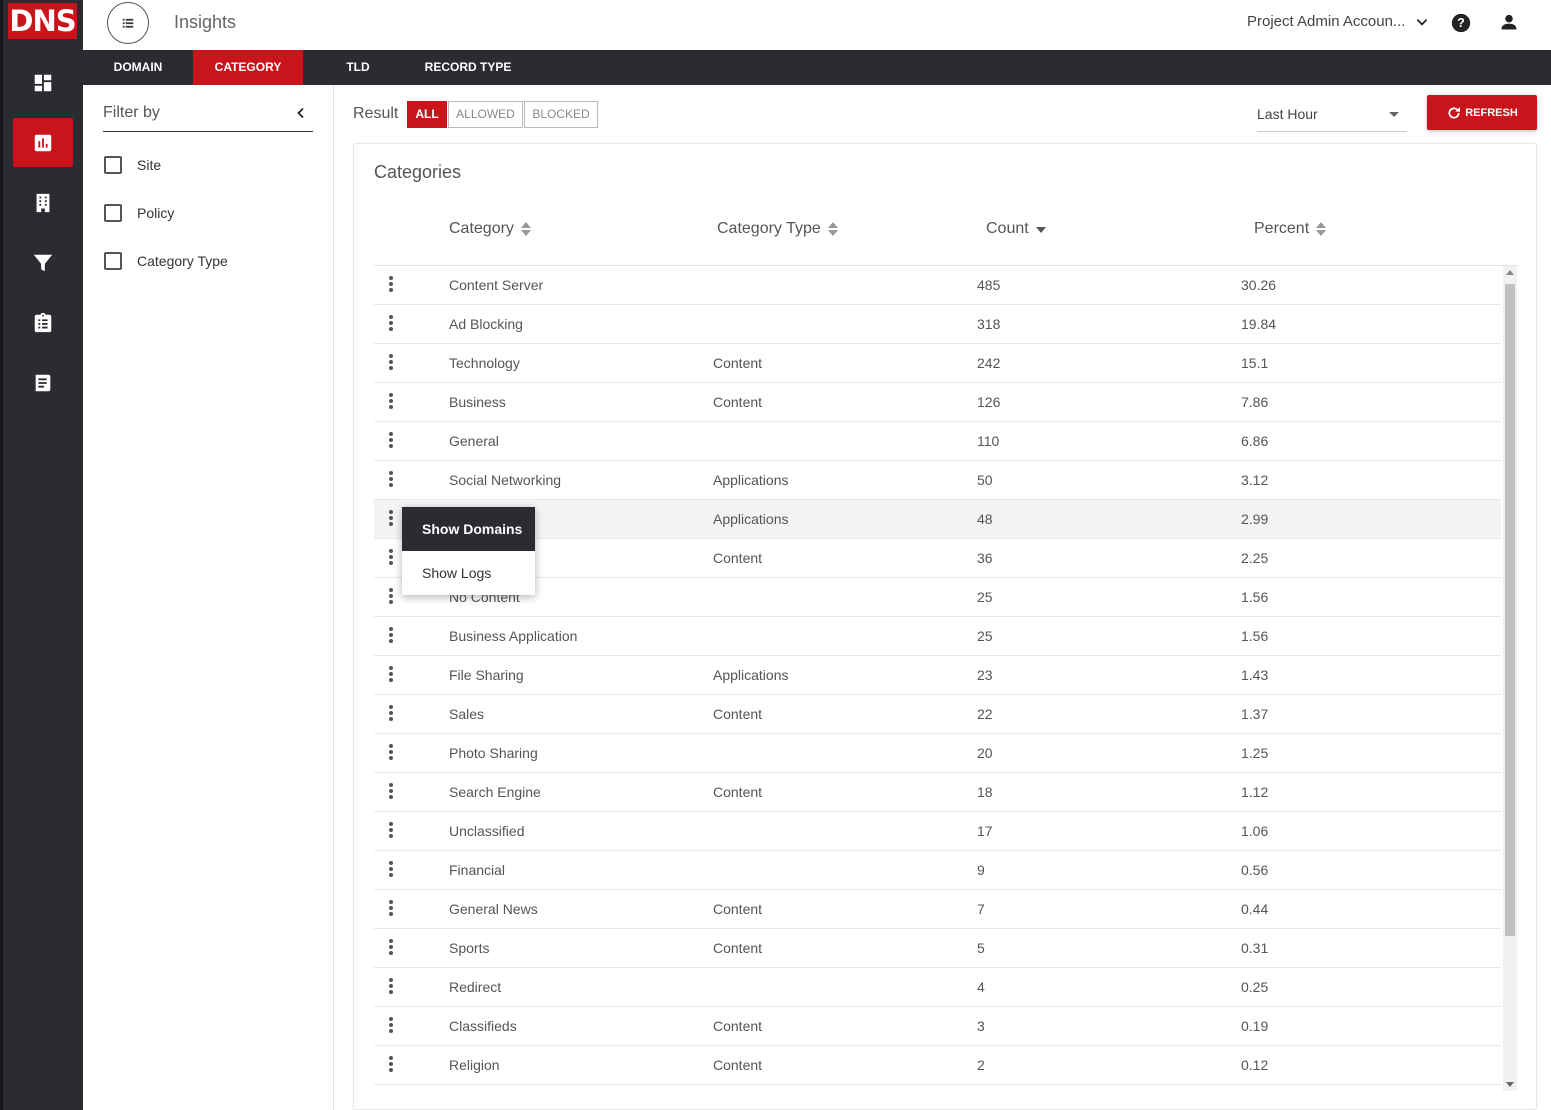 The height and width of the screenshot is (1110, 1551). Describe the element at coordinates (1255, 792) in the screenshot. I see `cell-percent: 1.12` at that location.